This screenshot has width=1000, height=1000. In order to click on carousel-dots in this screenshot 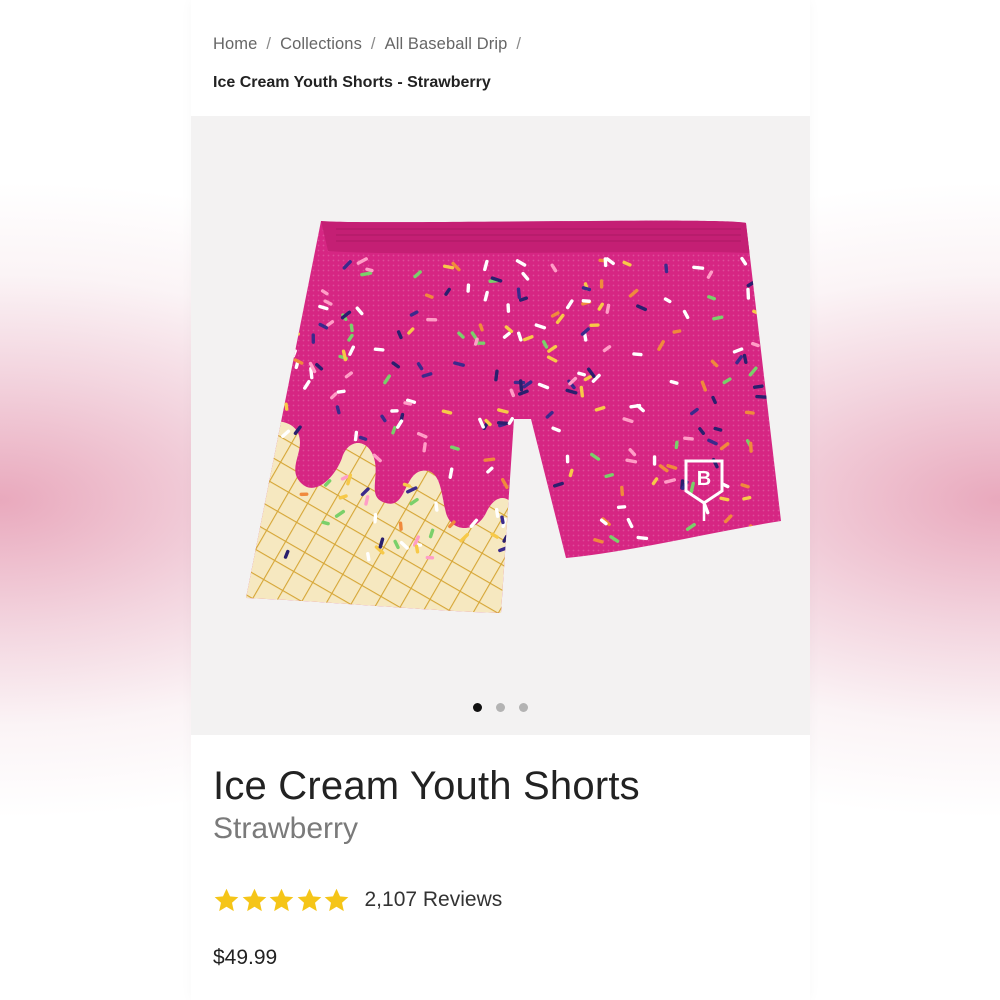, I will do `click(500, 708)`.